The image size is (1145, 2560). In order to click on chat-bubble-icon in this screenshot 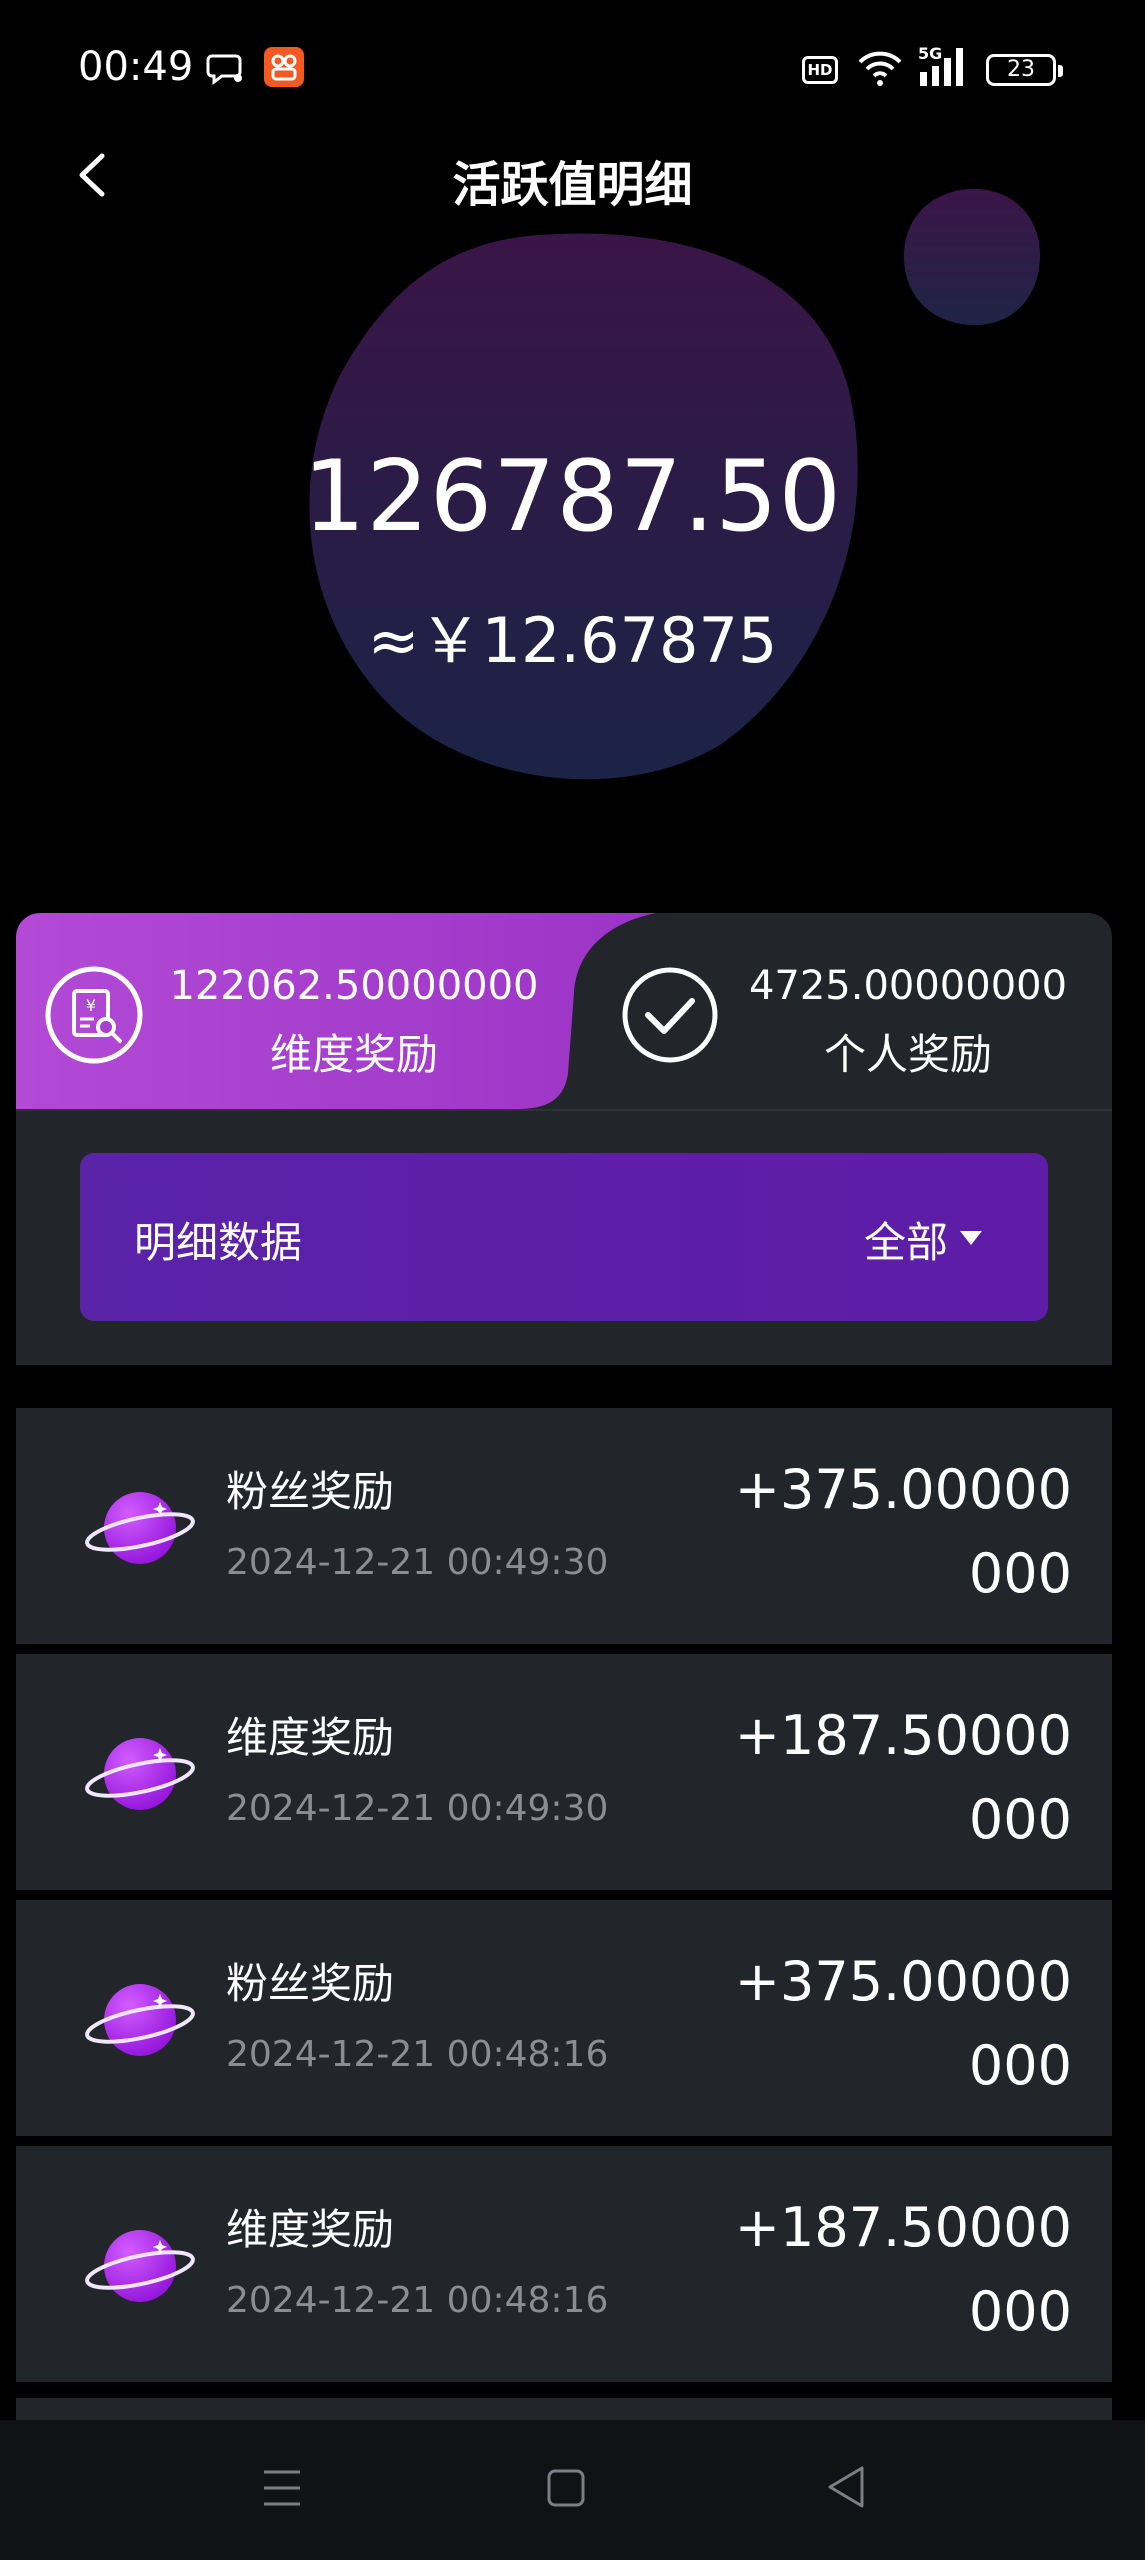, I will do `click(224, 69)`.